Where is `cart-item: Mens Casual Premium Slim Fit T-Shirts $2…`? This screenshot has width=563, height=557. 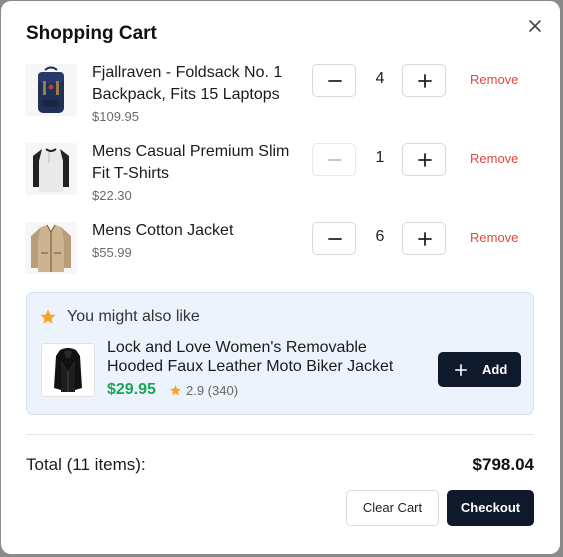 cart-item: Mens Casual Premium Slim Fit T-Shirts $2… is located at coordinates (280, 178).